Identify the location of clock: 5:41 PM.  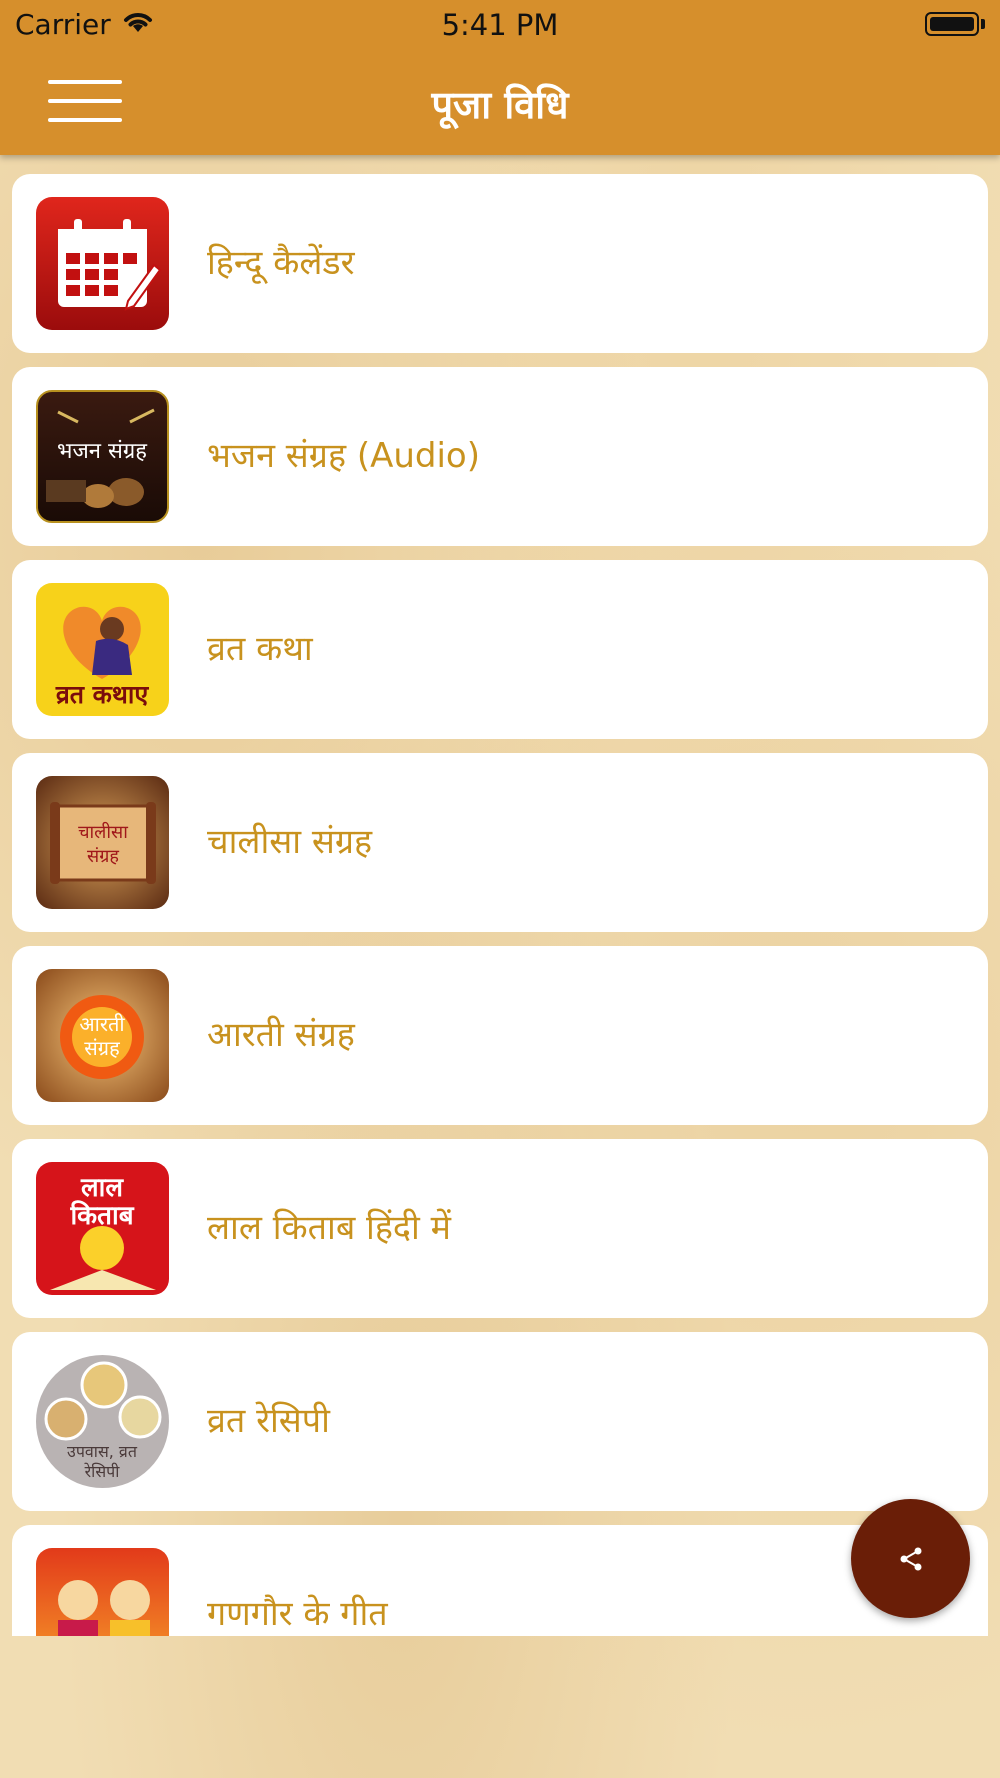
(500, 25).